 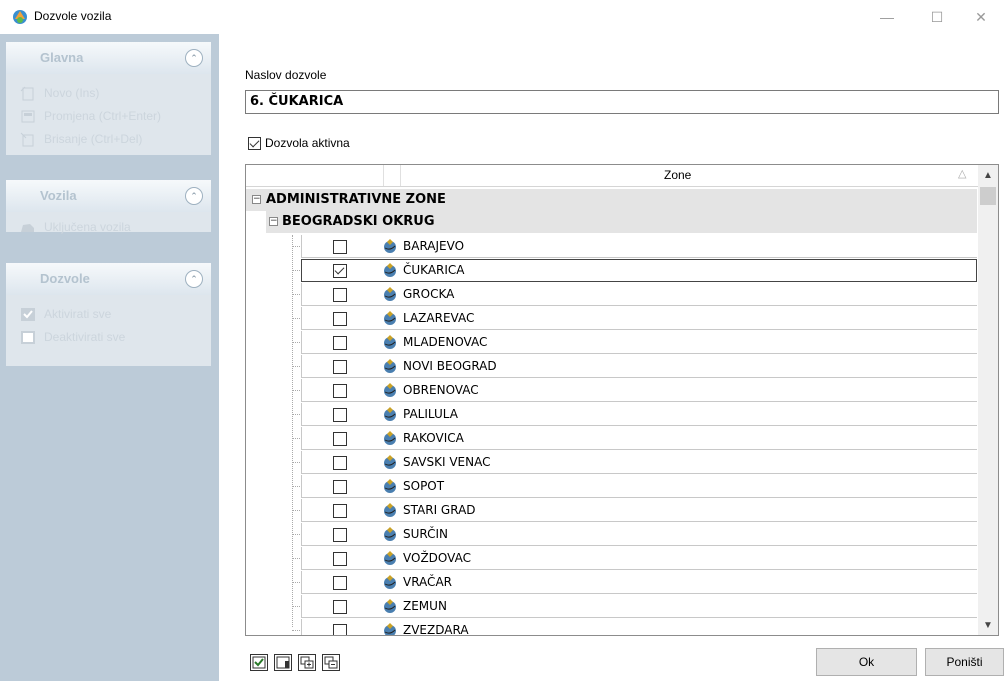 I want to click on sidebar-item-novo: Novo (Ins), so click(x=108, y=93).